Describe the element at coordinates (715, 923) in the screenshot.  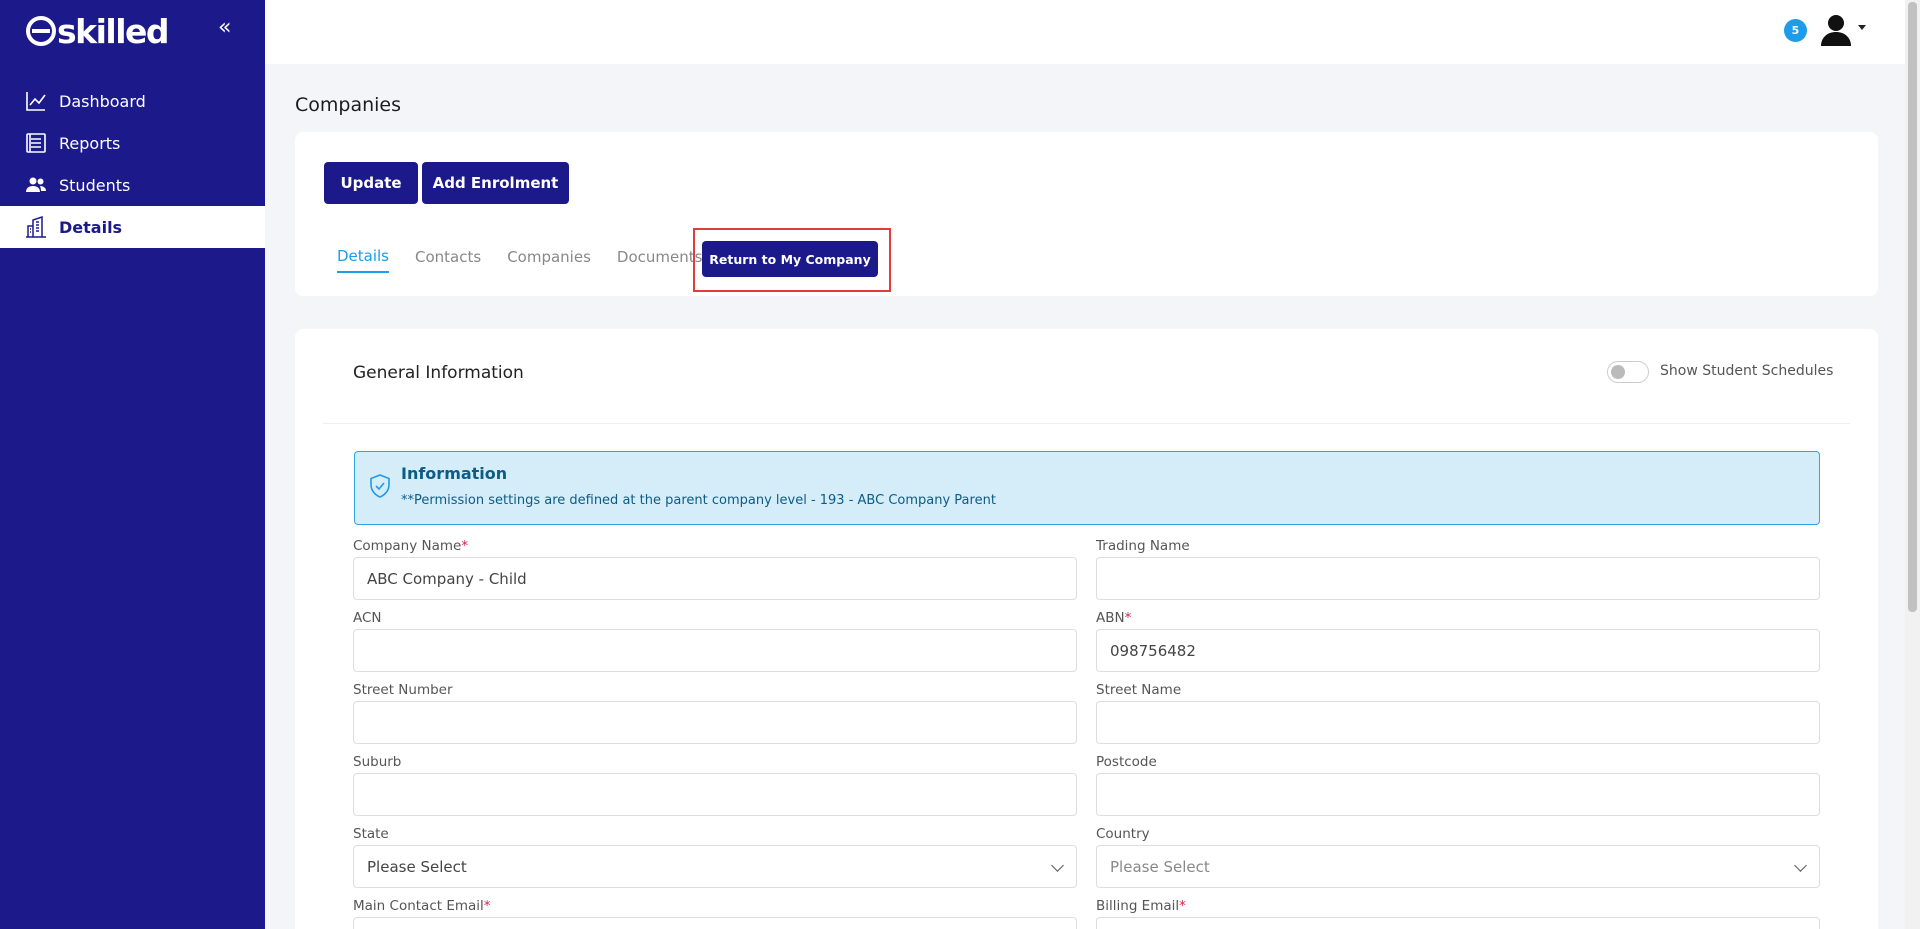
I see `main-contact-email-field` at that location.